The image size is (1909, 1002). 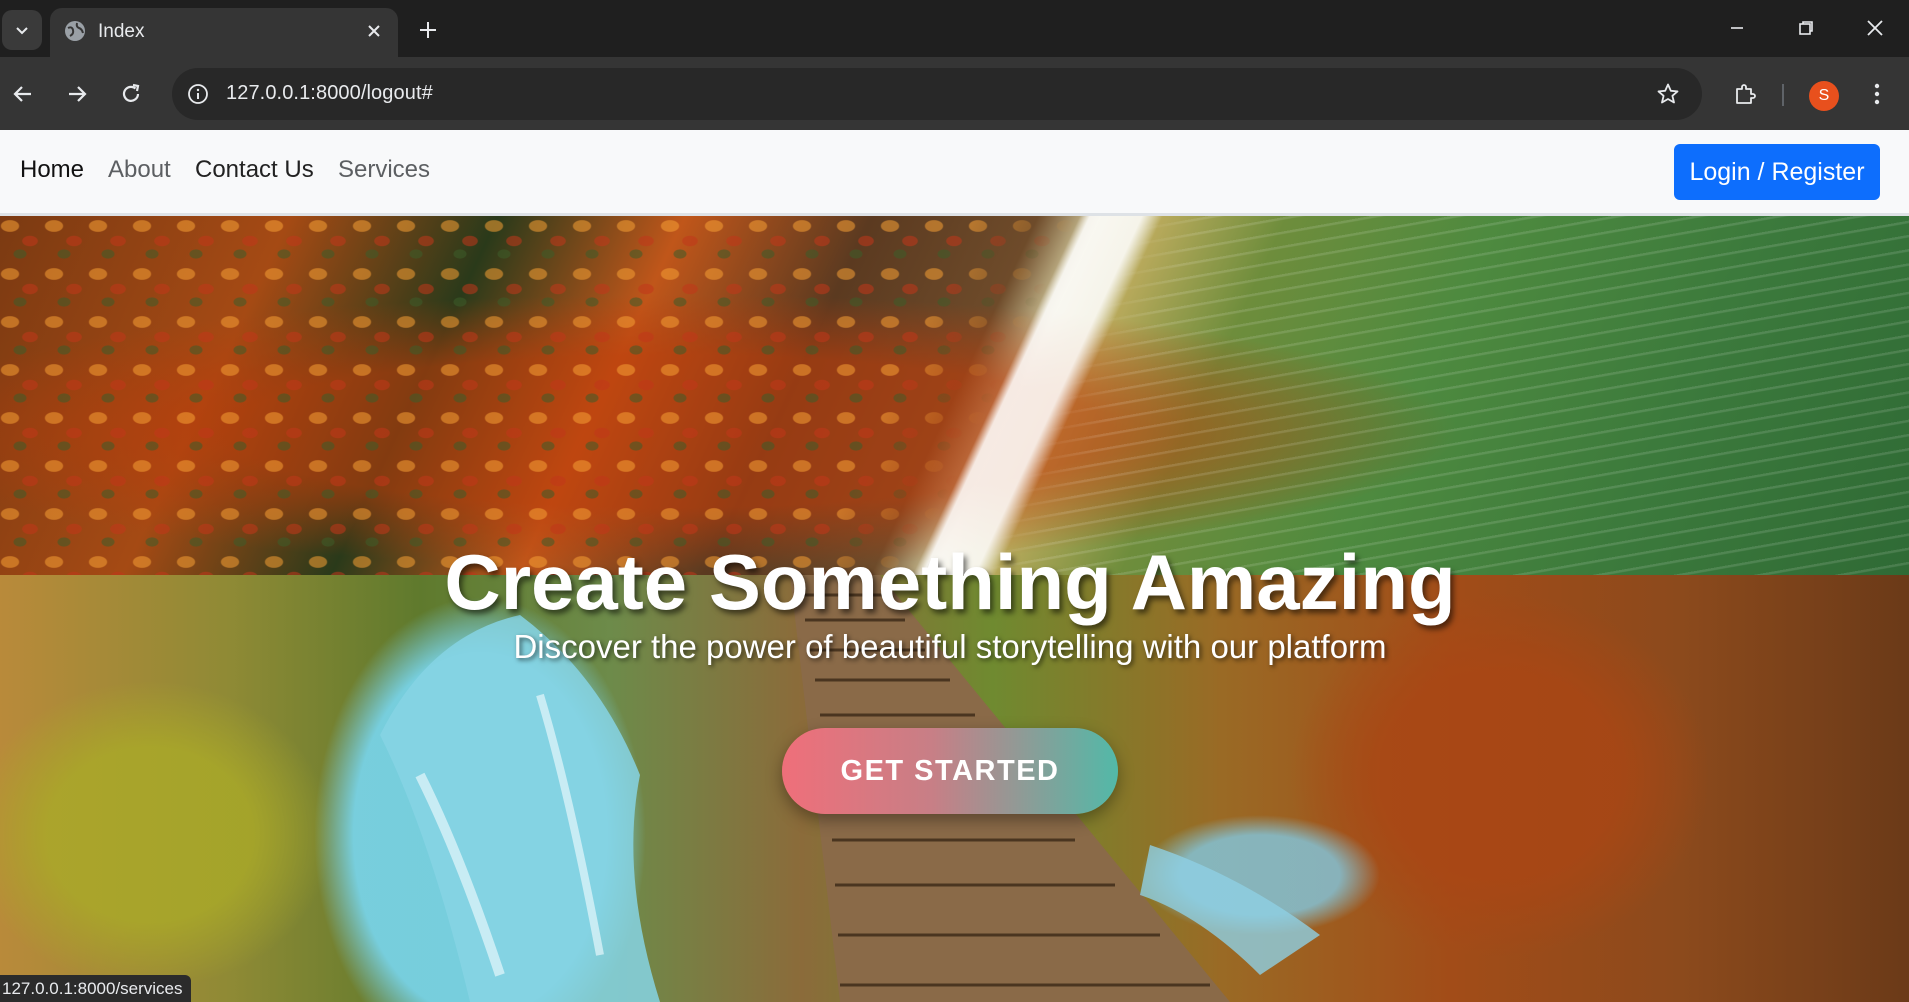 I want to click on restore-icon, so click(x=1806, y=28).